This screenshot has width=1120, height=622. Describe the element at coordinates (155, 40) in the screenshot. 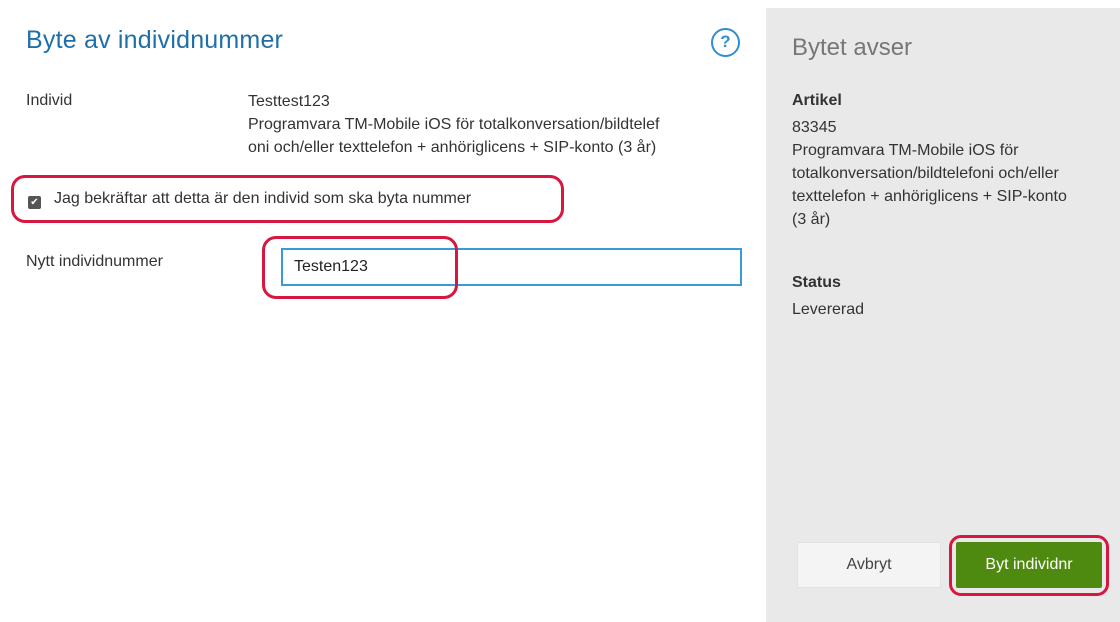

I see `dialog-title: Byte av individnummer` at that location.